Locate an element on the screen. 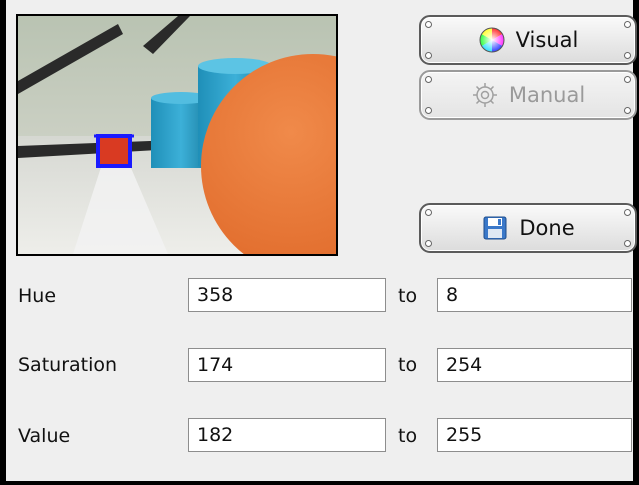  saturation-to-label: to is located at coordinates (408, 365).